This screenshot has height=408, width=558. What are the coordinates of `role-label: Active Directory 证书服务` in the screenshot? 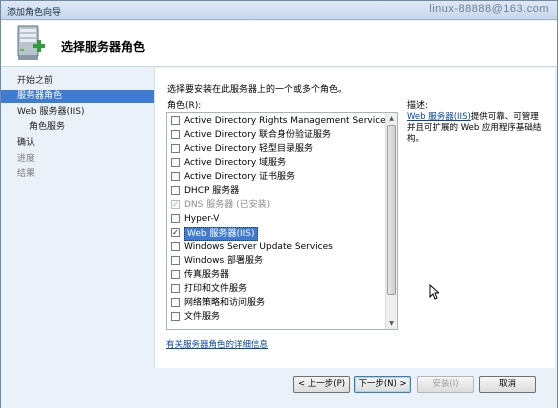 It's located at (240, 177).